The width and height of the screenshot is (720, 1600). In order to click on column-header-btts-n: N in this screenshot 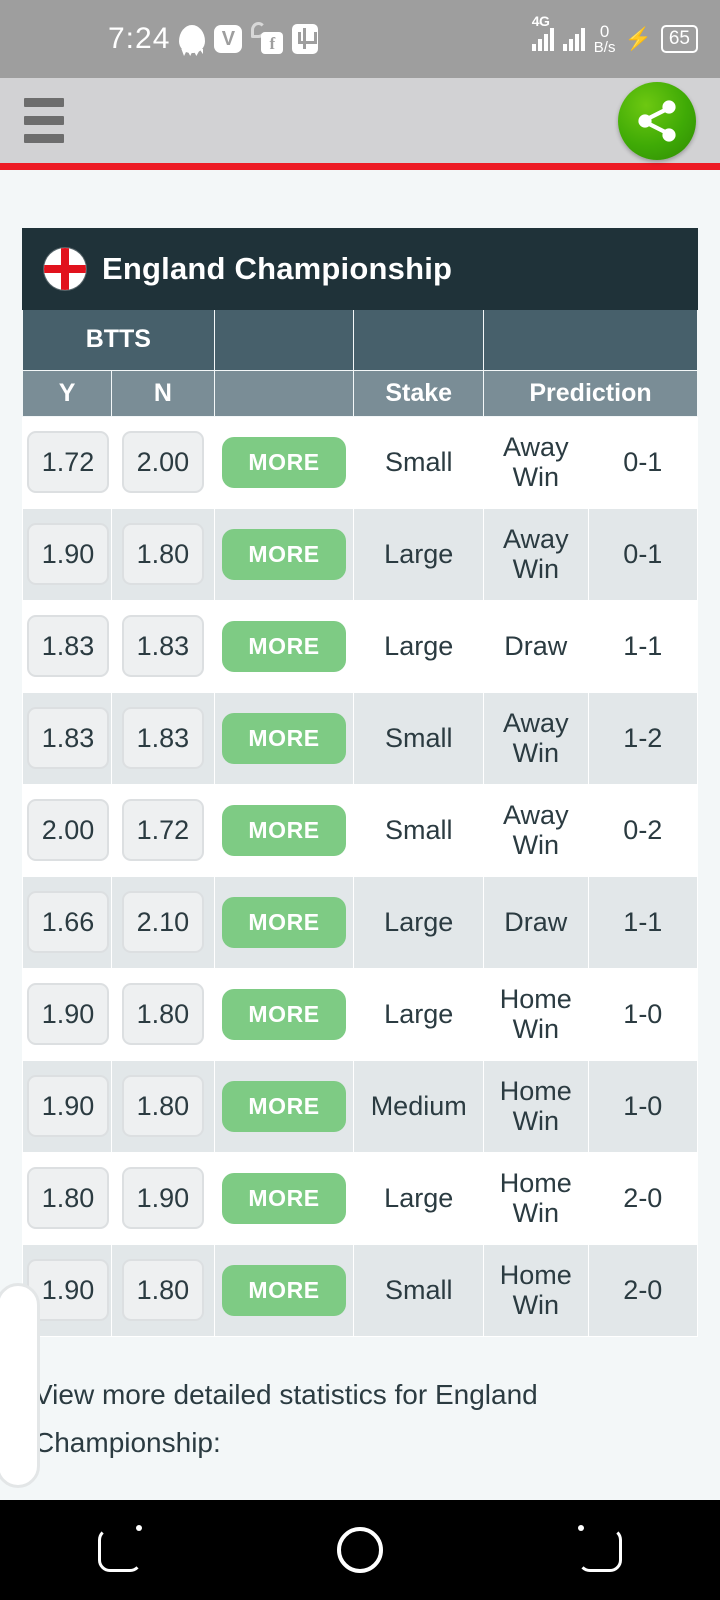, I will do `click(163, 393)`.